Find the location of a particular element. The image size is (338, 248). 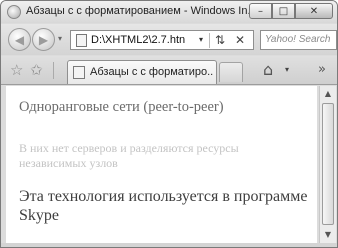

window-controls: – □ ✕ is located at coordinates (291, 11).